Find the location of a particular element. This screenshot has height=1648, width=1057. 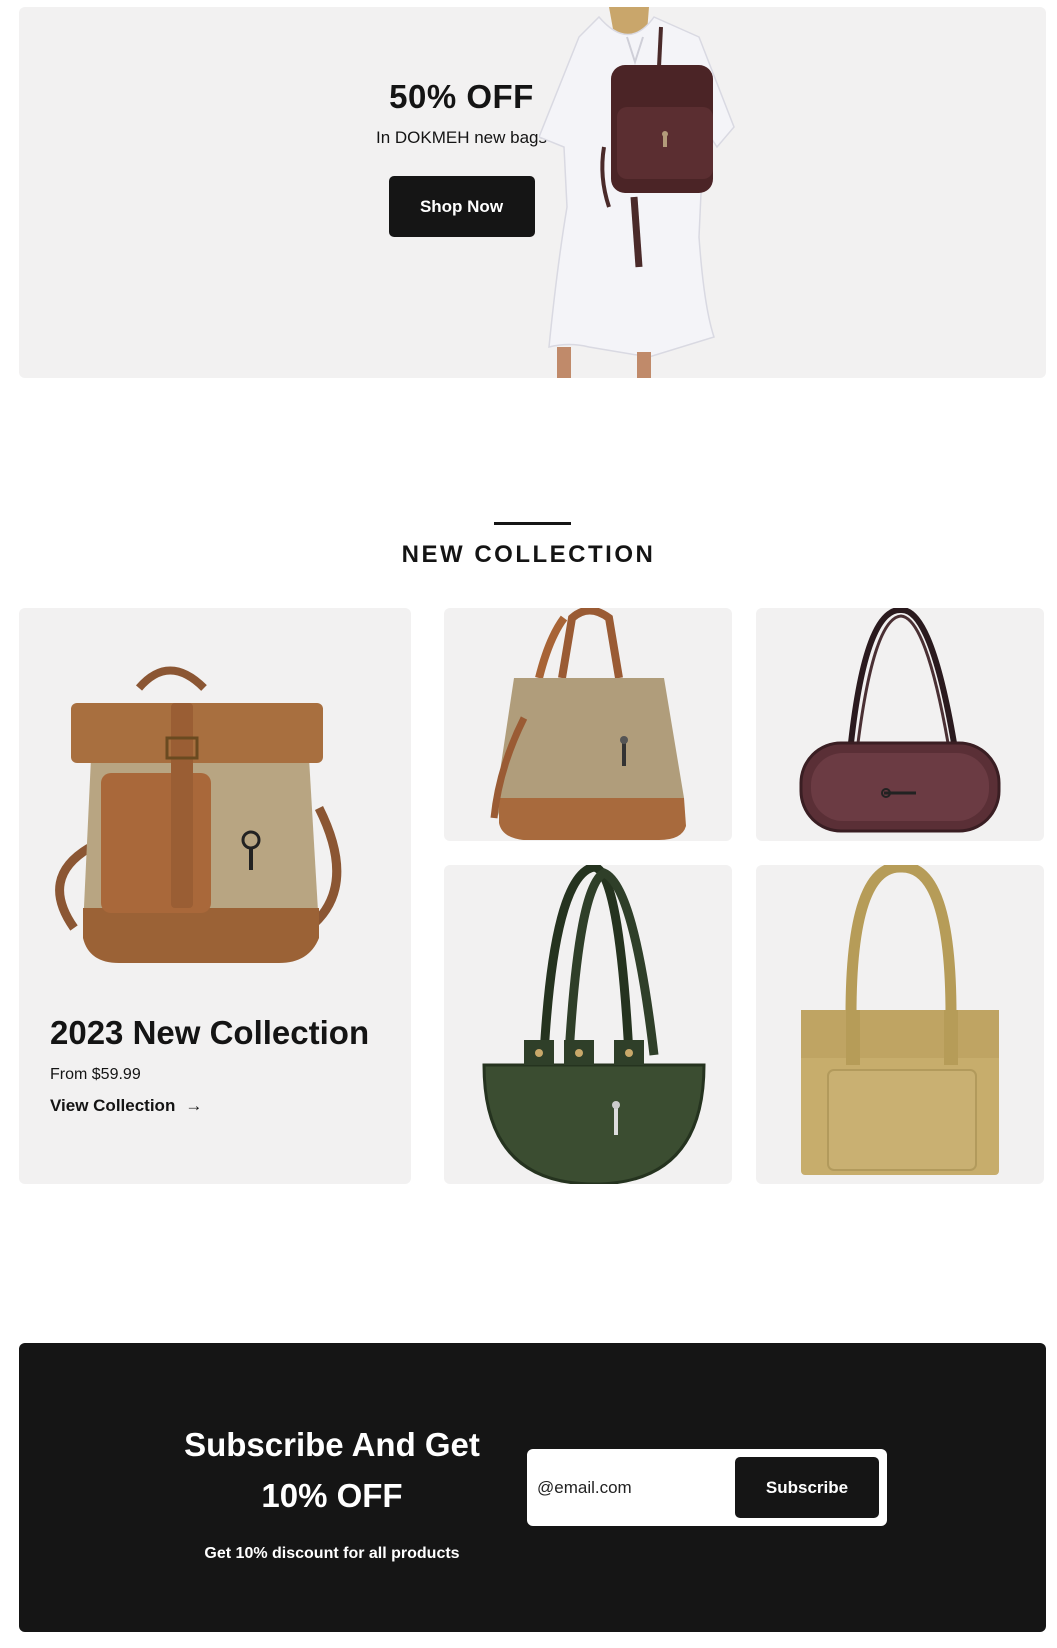

section-title: NEW COLLECTION is located at coordinates (528, 554).